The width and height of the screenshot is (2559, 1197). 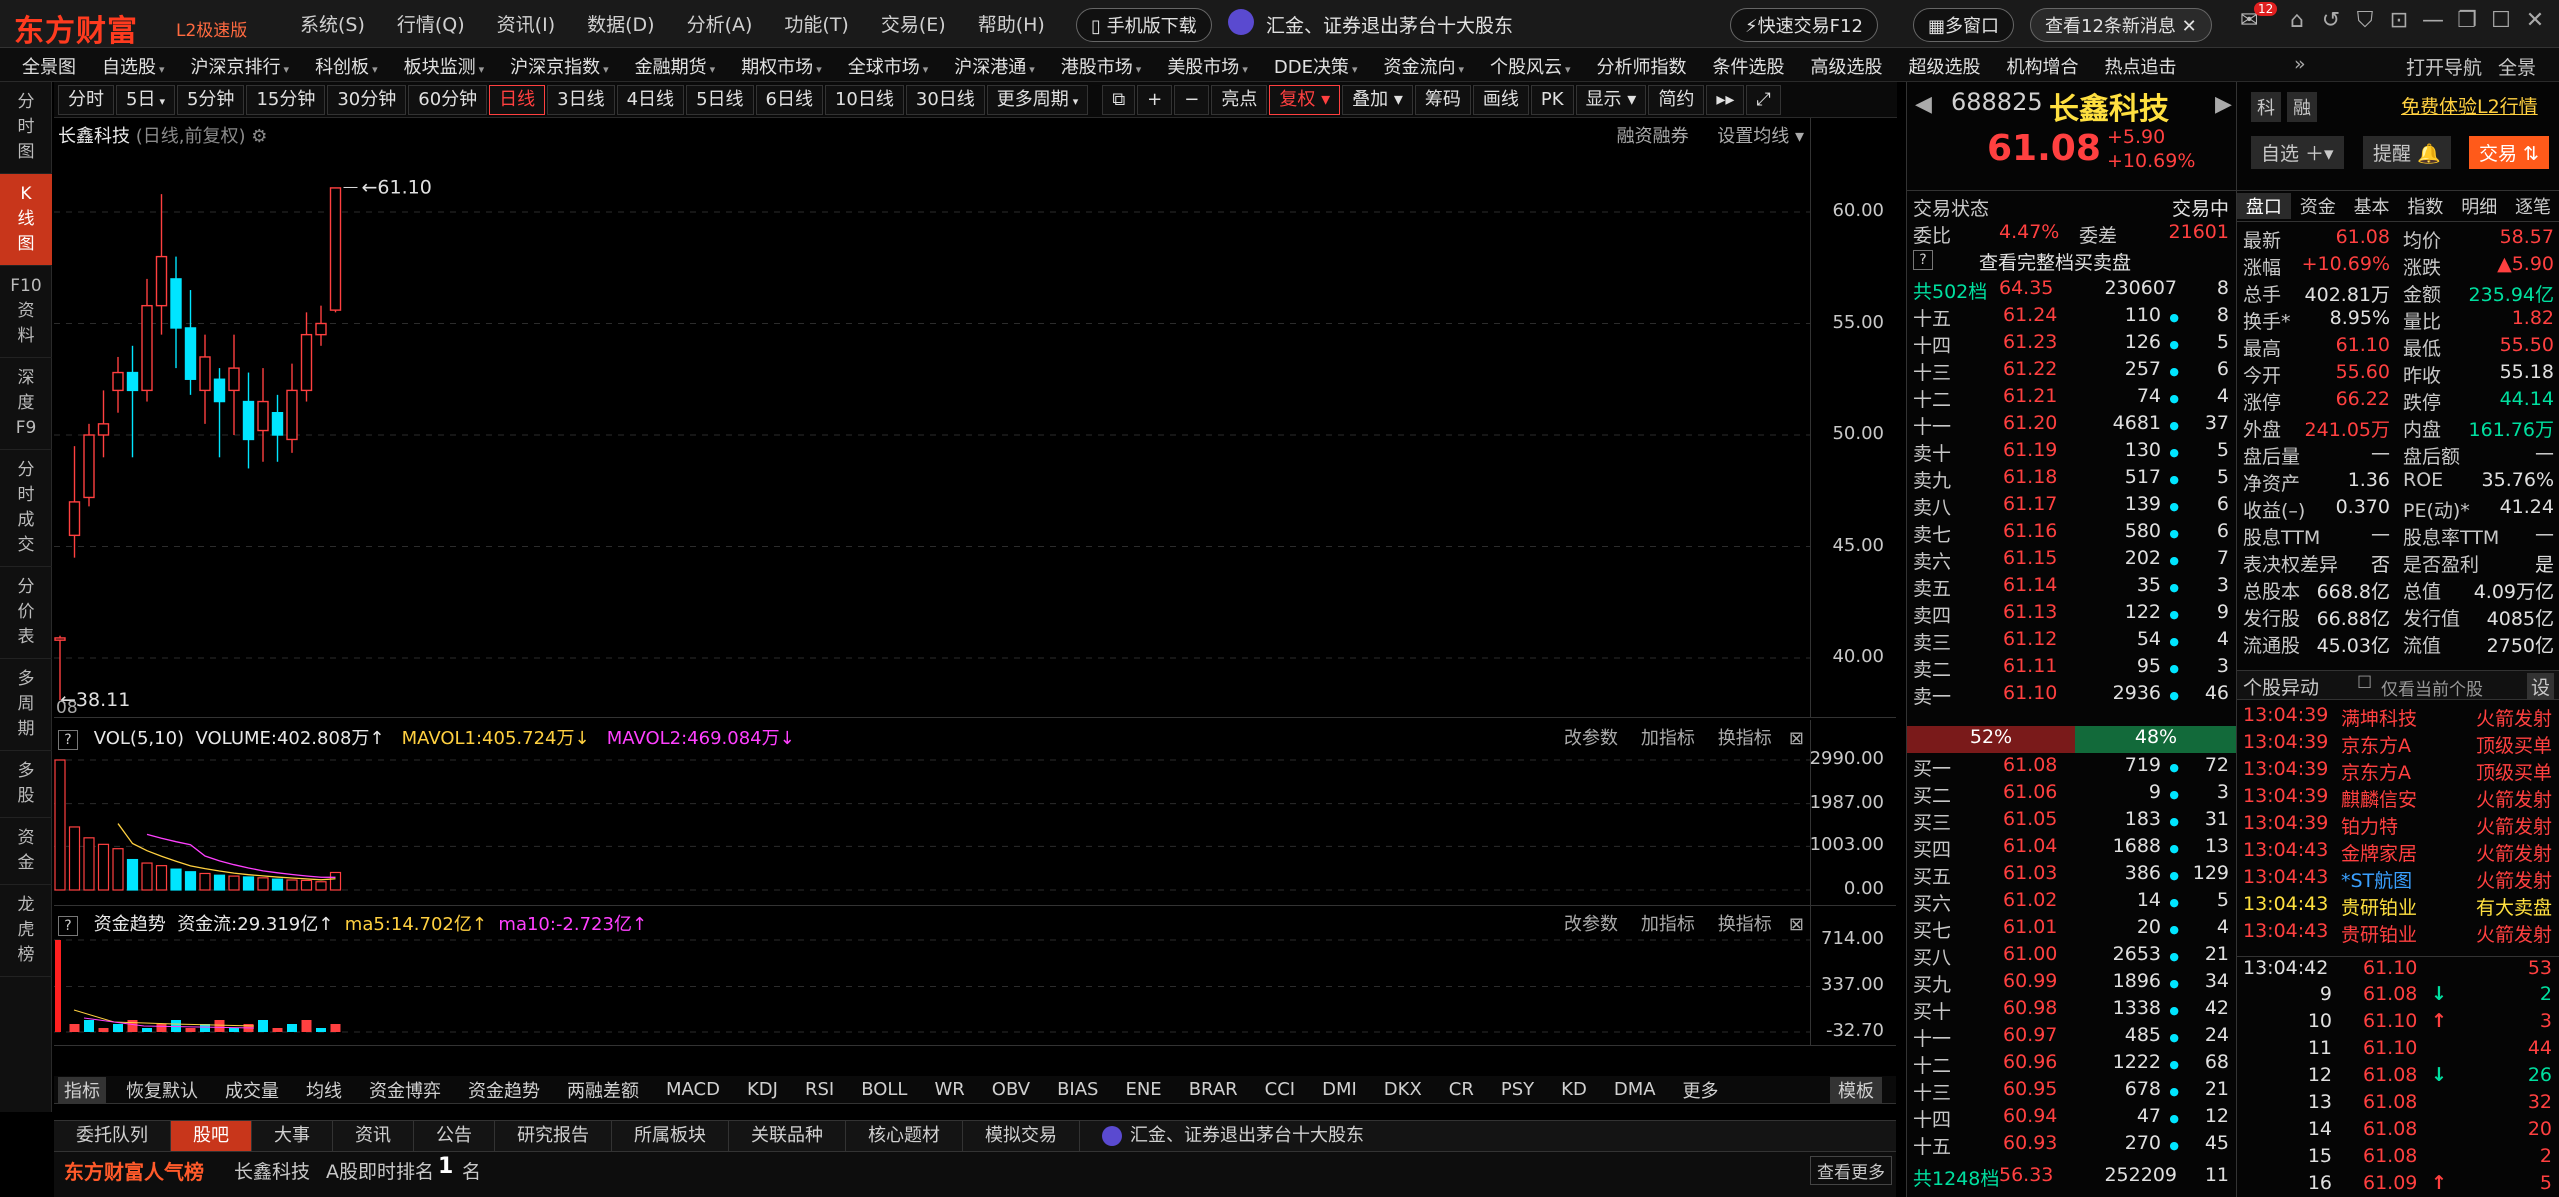 What do you see at coordinates (2072, 587) in the screenshot?
I see `book-level: 卖五 61.14 35 ● 3` at bounding box center [2072, 587].